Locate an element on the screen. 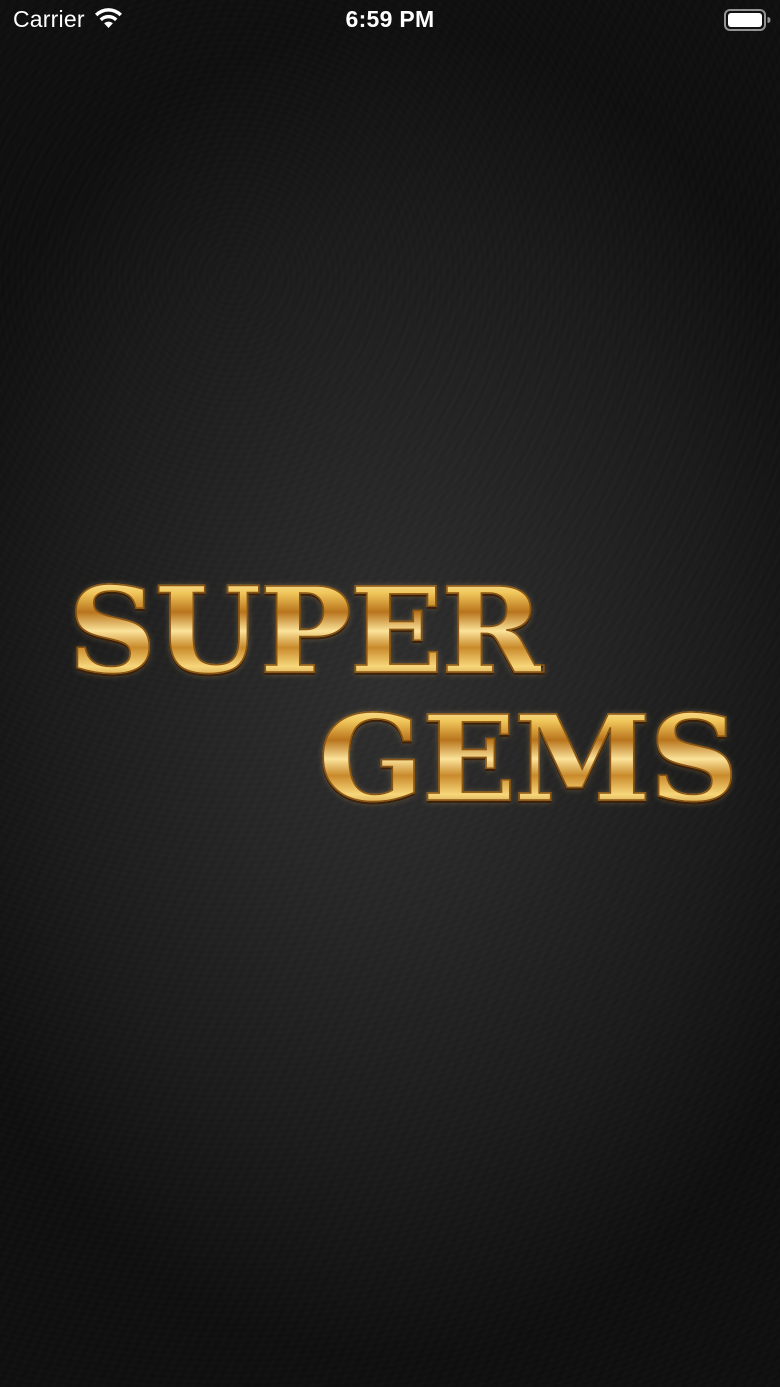  status-bar: Carrier 6:59 PM is located at coordinates (390, 20).